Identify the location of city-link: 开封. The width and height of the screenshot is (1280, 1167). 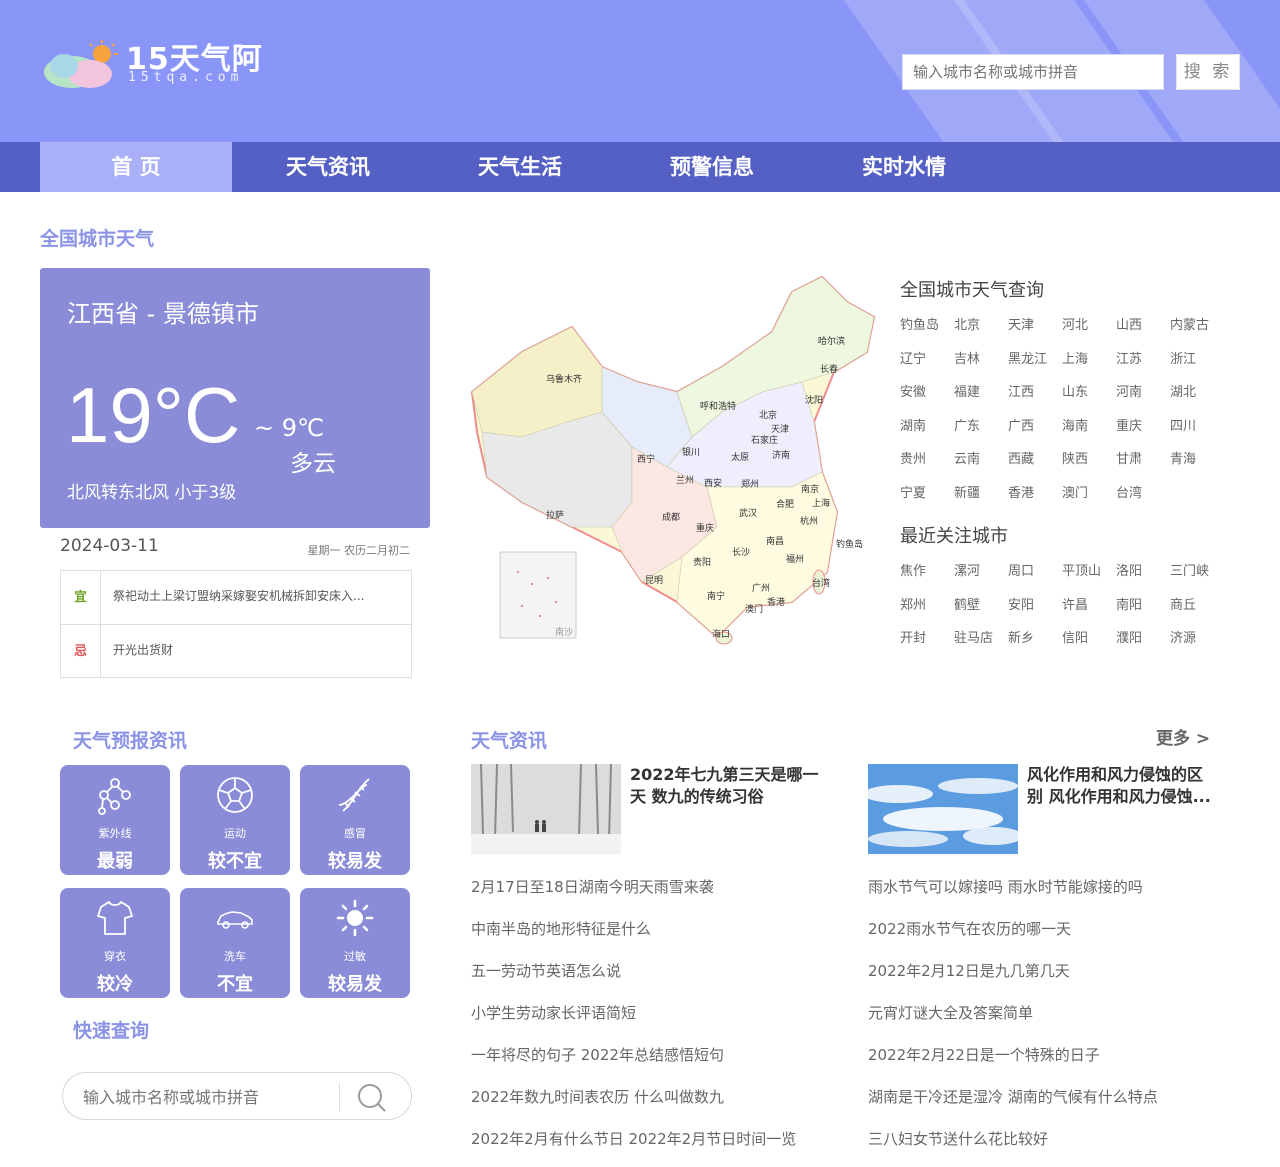
(913, 636).